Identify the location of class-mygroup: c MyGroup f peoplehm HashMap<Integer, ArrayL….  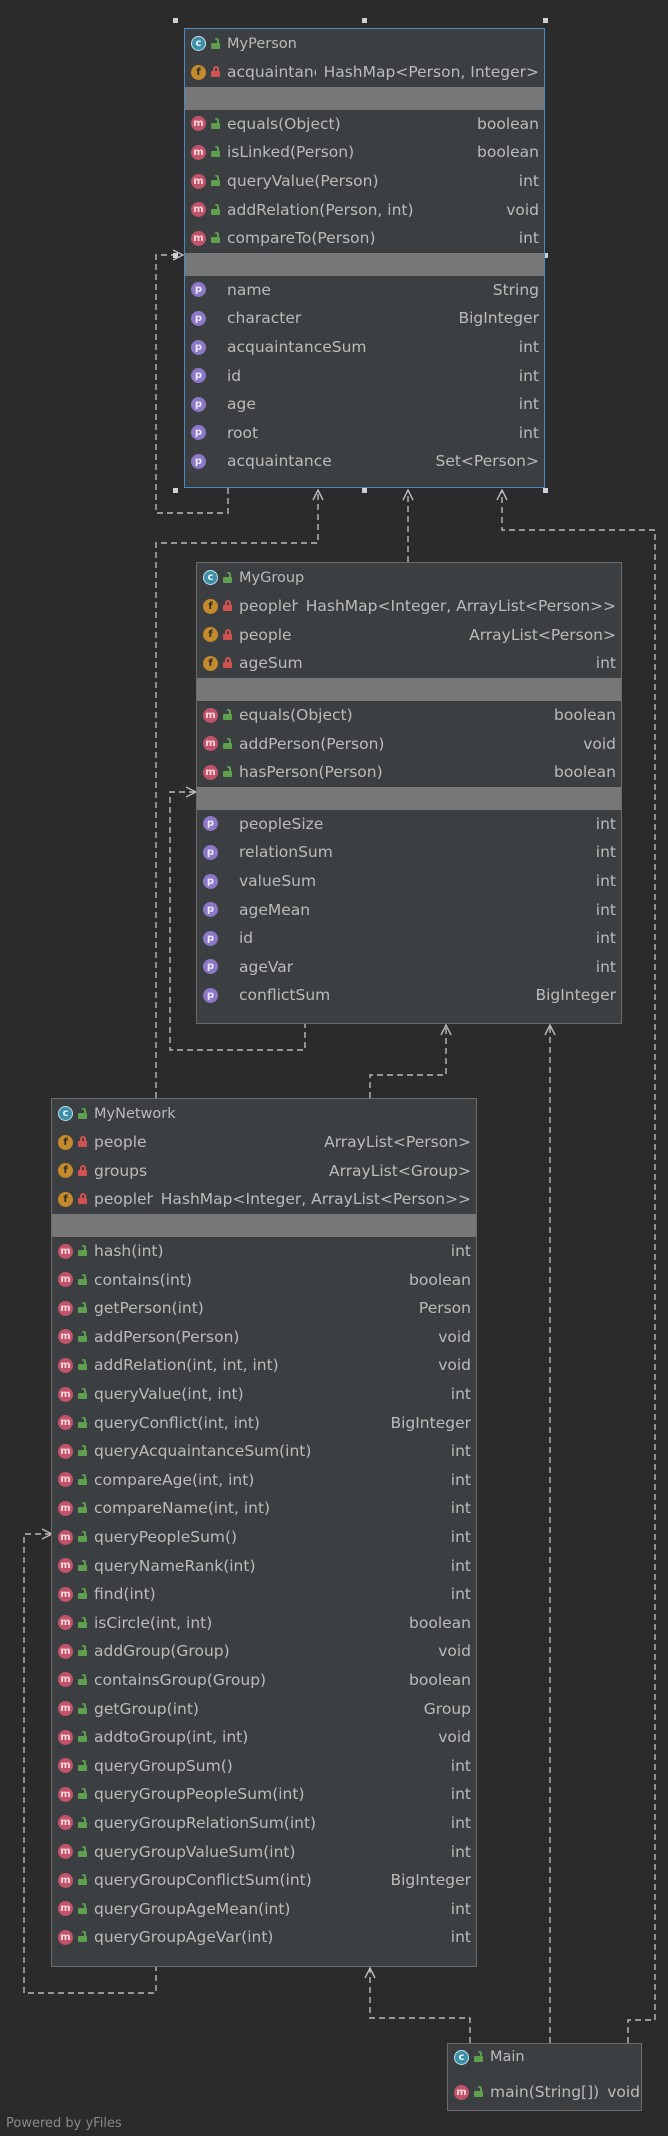
(409, 793).